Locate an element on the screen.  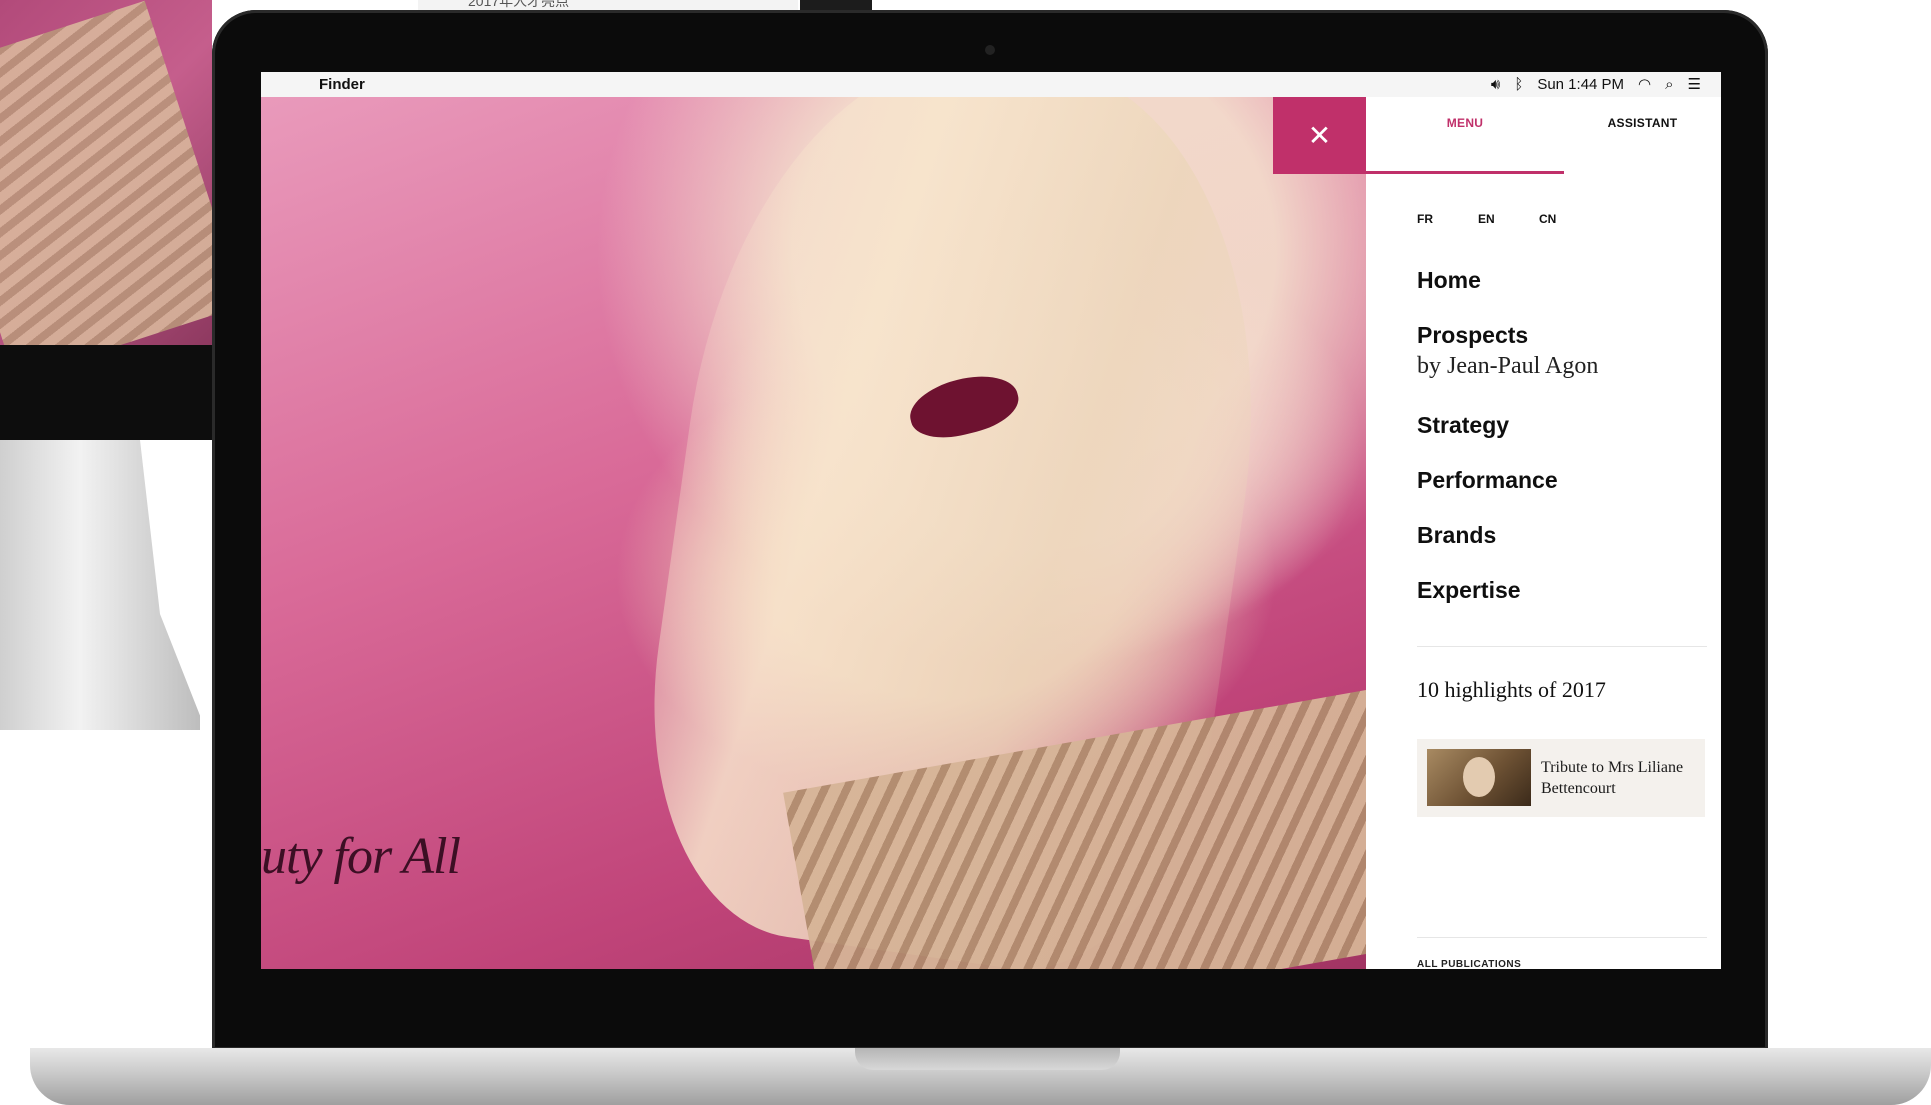
nav-item-label: Home is located at coordinates (1449, 280).